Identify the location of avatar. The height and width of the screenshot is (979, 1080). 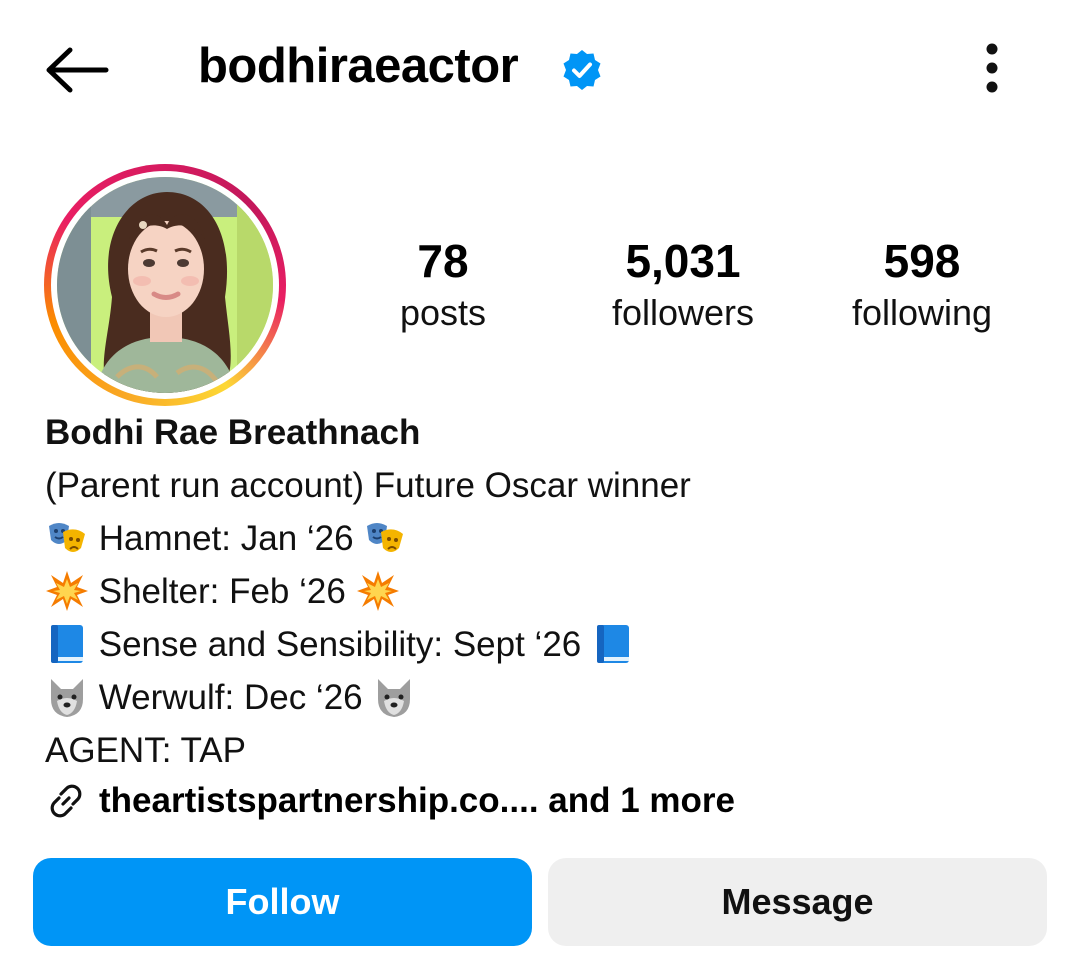
(165, 285).